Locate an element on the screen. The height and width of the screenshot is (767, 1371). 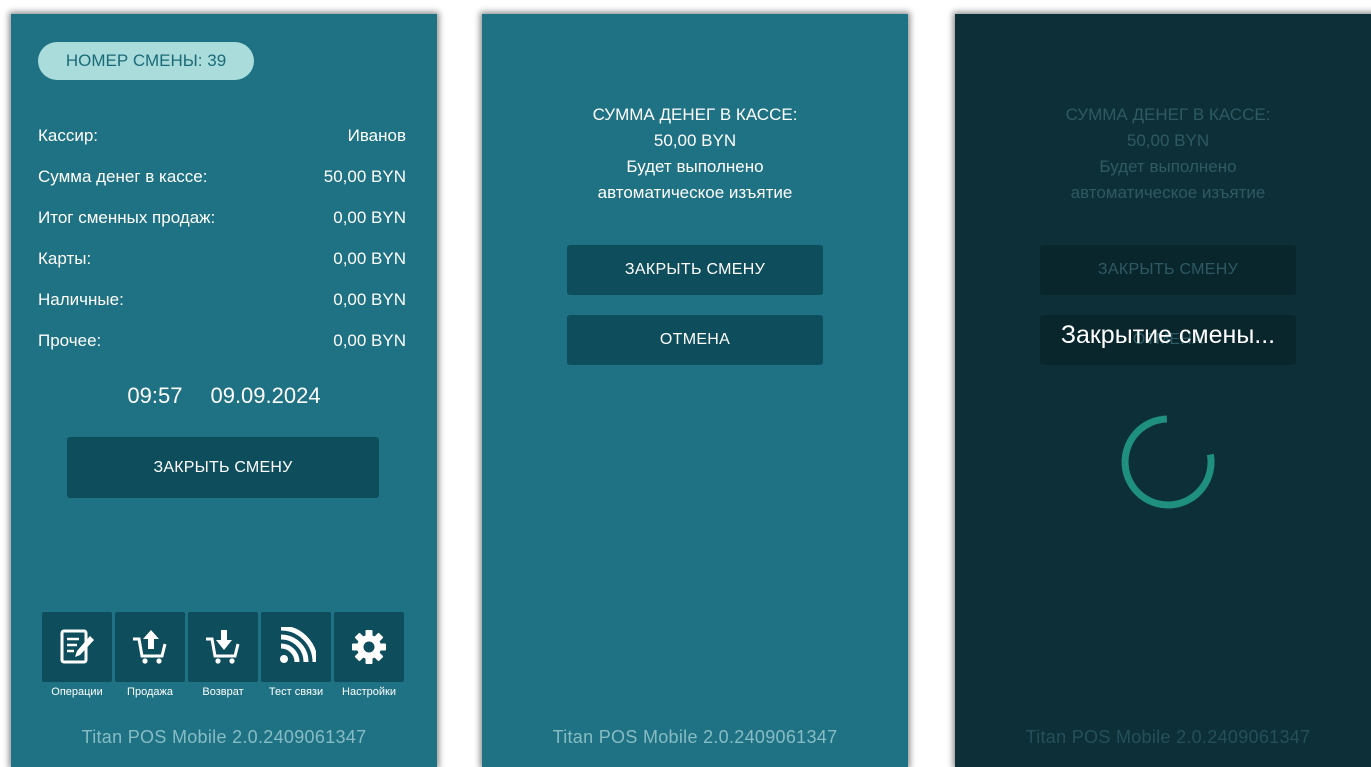
cash-amount-value: 50,00 BYN is located at coordinates (364, 176).